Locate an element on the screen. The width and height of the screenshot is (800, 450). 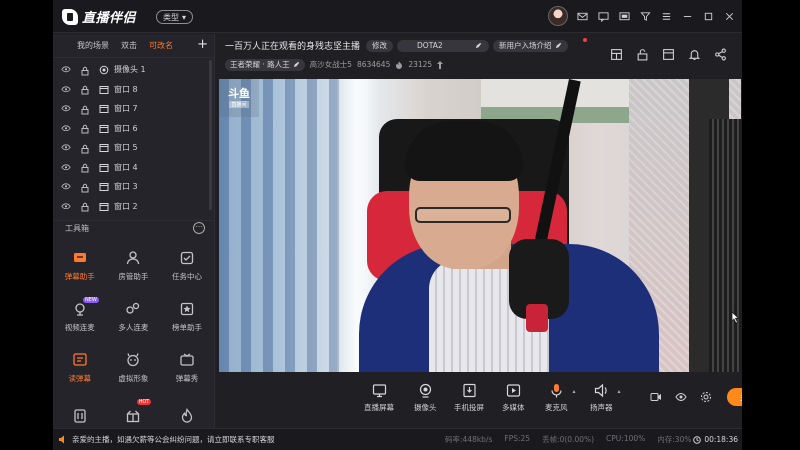
source-list-scrollbar is located at coordinates (210, 135).